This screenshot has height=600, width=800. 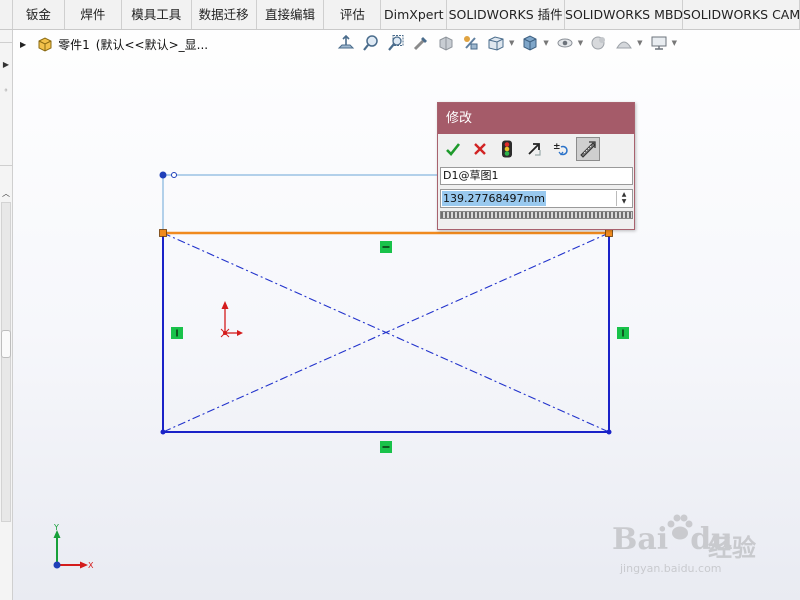 I want to click on dialog-button-row: ±, so click(x=522, y=150).